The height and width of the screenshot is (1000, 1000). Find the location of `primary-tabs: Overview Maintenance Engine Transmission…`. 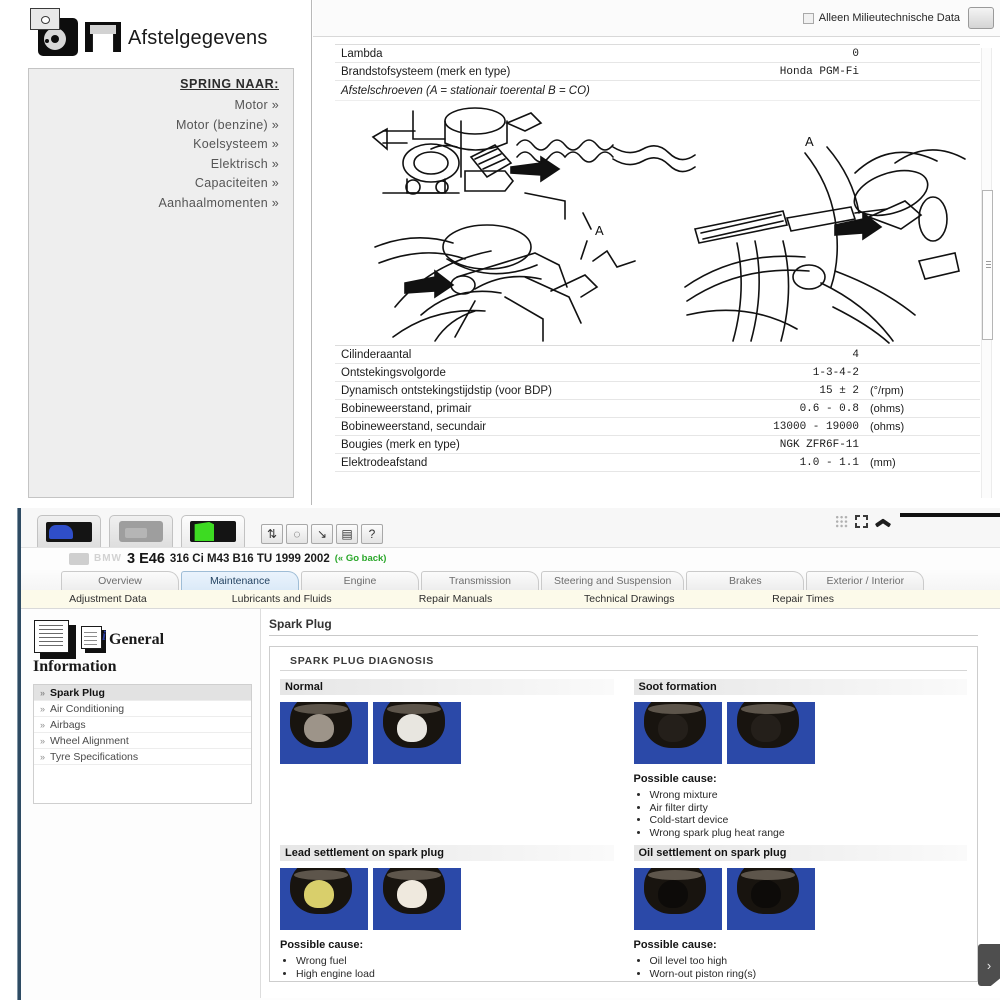

primary-tabs: Overview Maintenance Engine Transmission… is located at coordinates (510, 579).